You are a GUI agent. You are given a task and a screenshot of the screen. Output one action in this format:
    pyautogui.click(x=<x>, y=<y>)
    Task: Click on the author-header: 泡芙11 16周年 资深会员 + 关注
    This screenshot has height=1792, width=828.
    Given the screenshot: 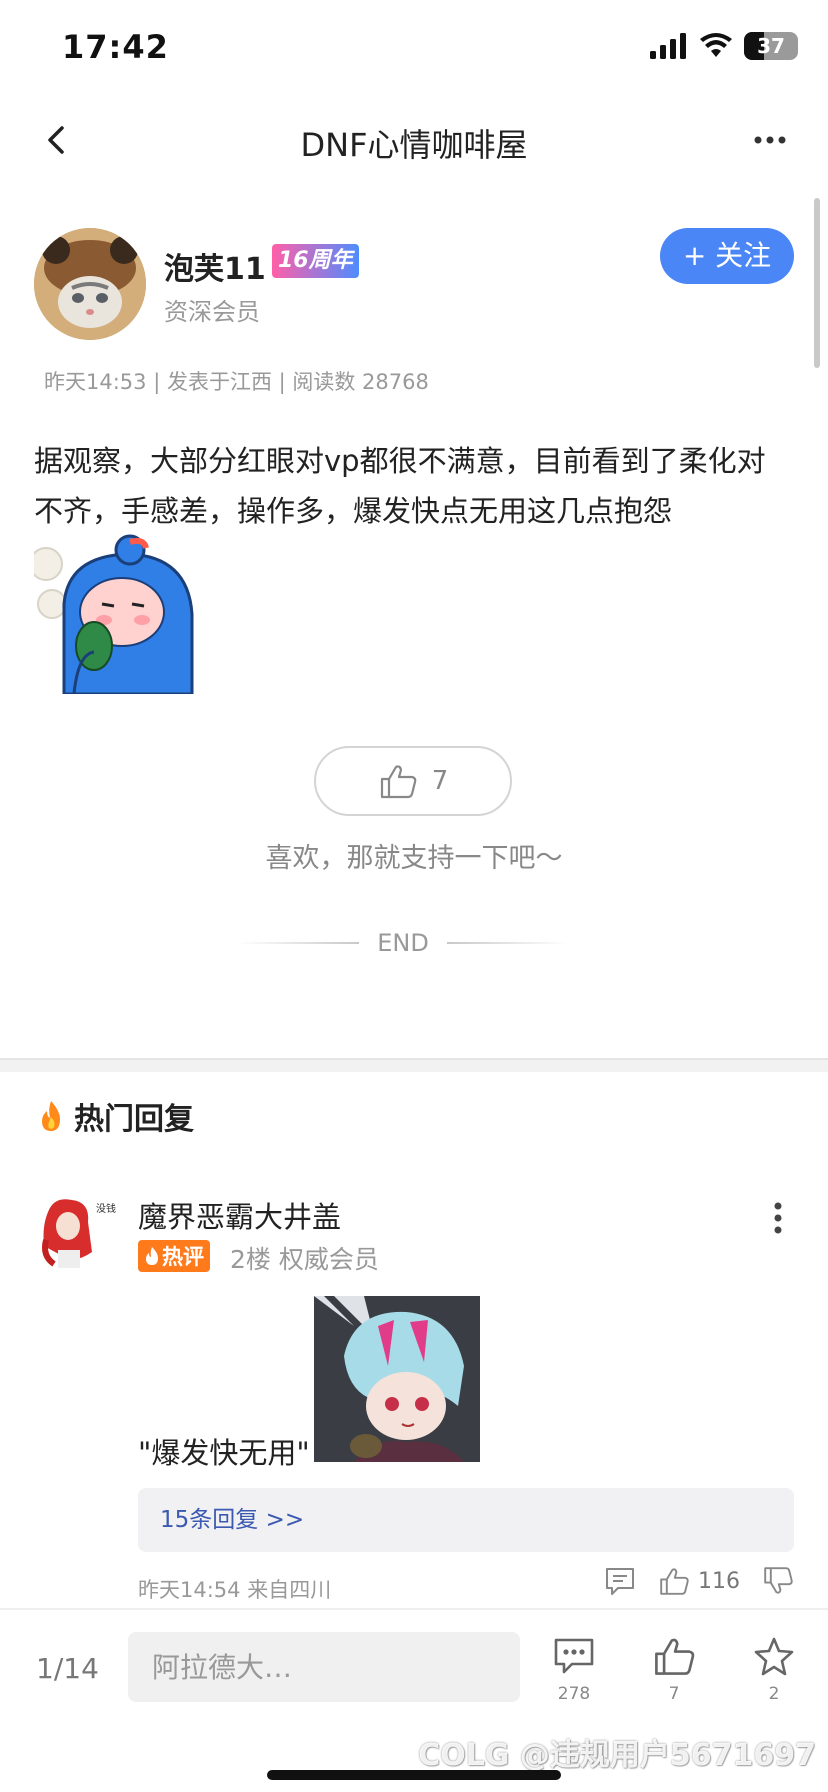 What is the action you would take?
    pyautogui.click(x=414, y=286)
    